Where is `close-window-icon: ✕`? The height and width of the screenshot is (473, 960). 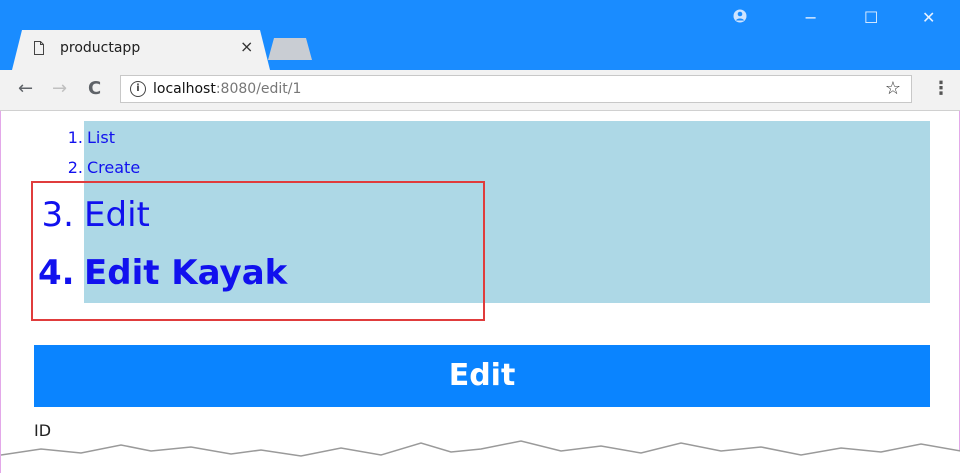 close-window-icon: ✕ is located at coordinates (928, 17).